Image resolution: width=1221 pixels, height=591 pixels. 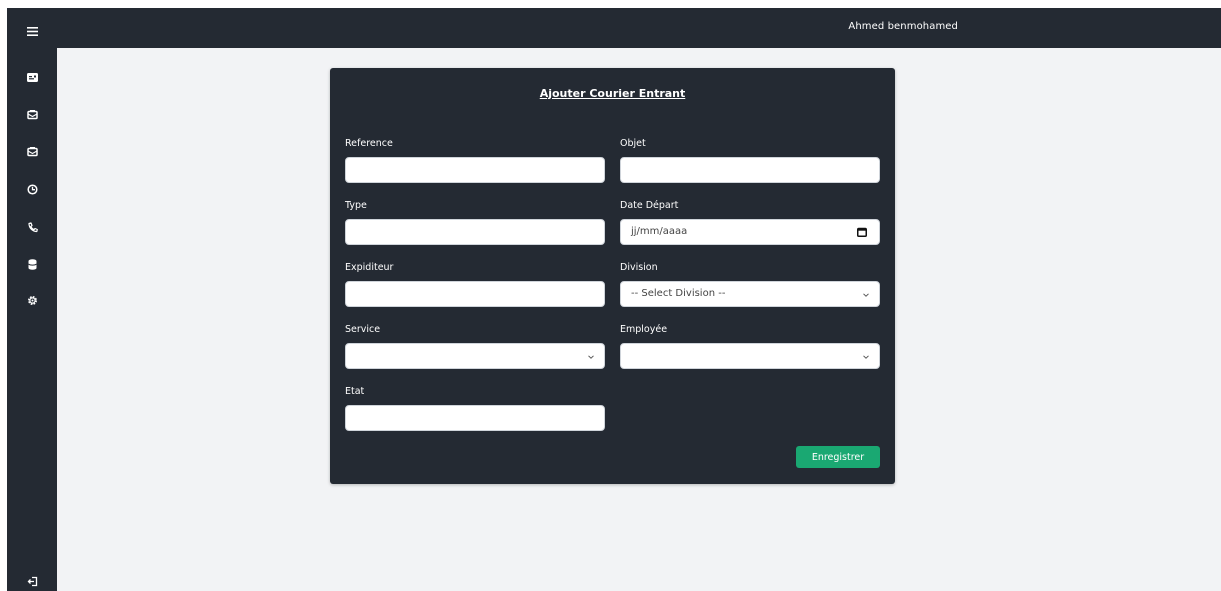 What do you see at coordinates (32, 227) in the screenshot?
I see `phone-icon` at bounding box center [32, 227].